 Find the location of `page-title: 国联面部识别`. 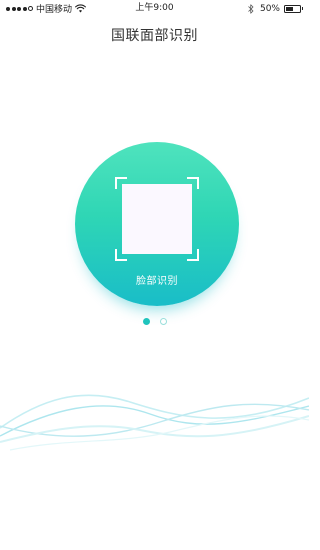

page-title: 国联面部识别 is located at coordinates (154, 36).